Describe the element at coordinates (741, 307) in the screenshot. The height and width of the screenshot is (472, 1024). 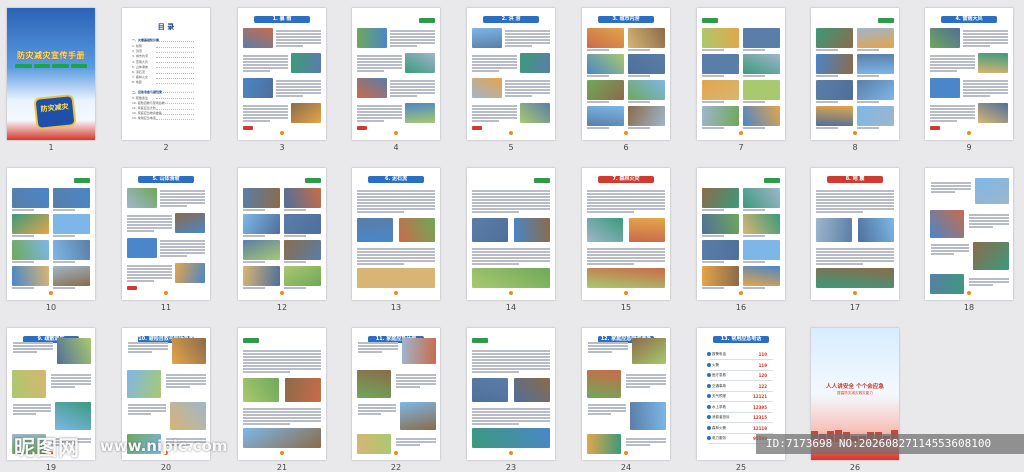
I see `page-number: 16` at that location.